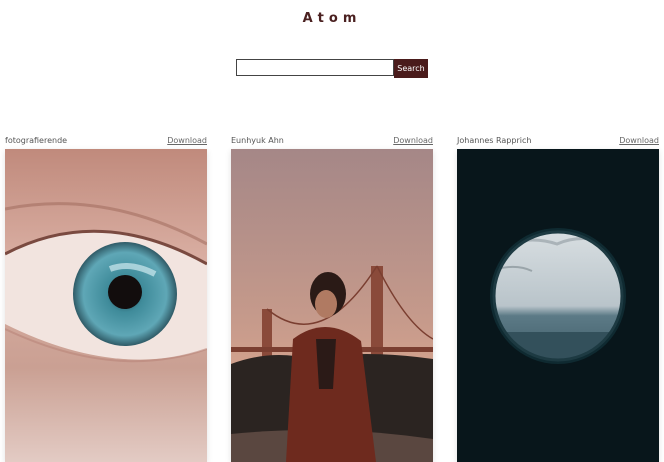  Describe the element at coordinates (558, 140) in the screenshot. I see `card-header: Johannes Rapprich Download` at that location.